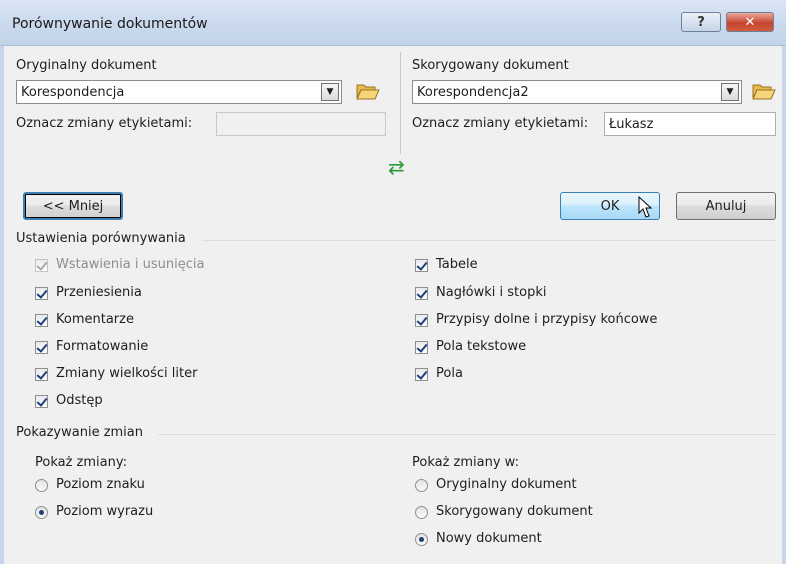 This screenshot has width=786, height=564. What do you see at coordinates (99, 292) in the screenshot?
I see `moves-label: Przeniesienia` at bounding box center [99, 292].